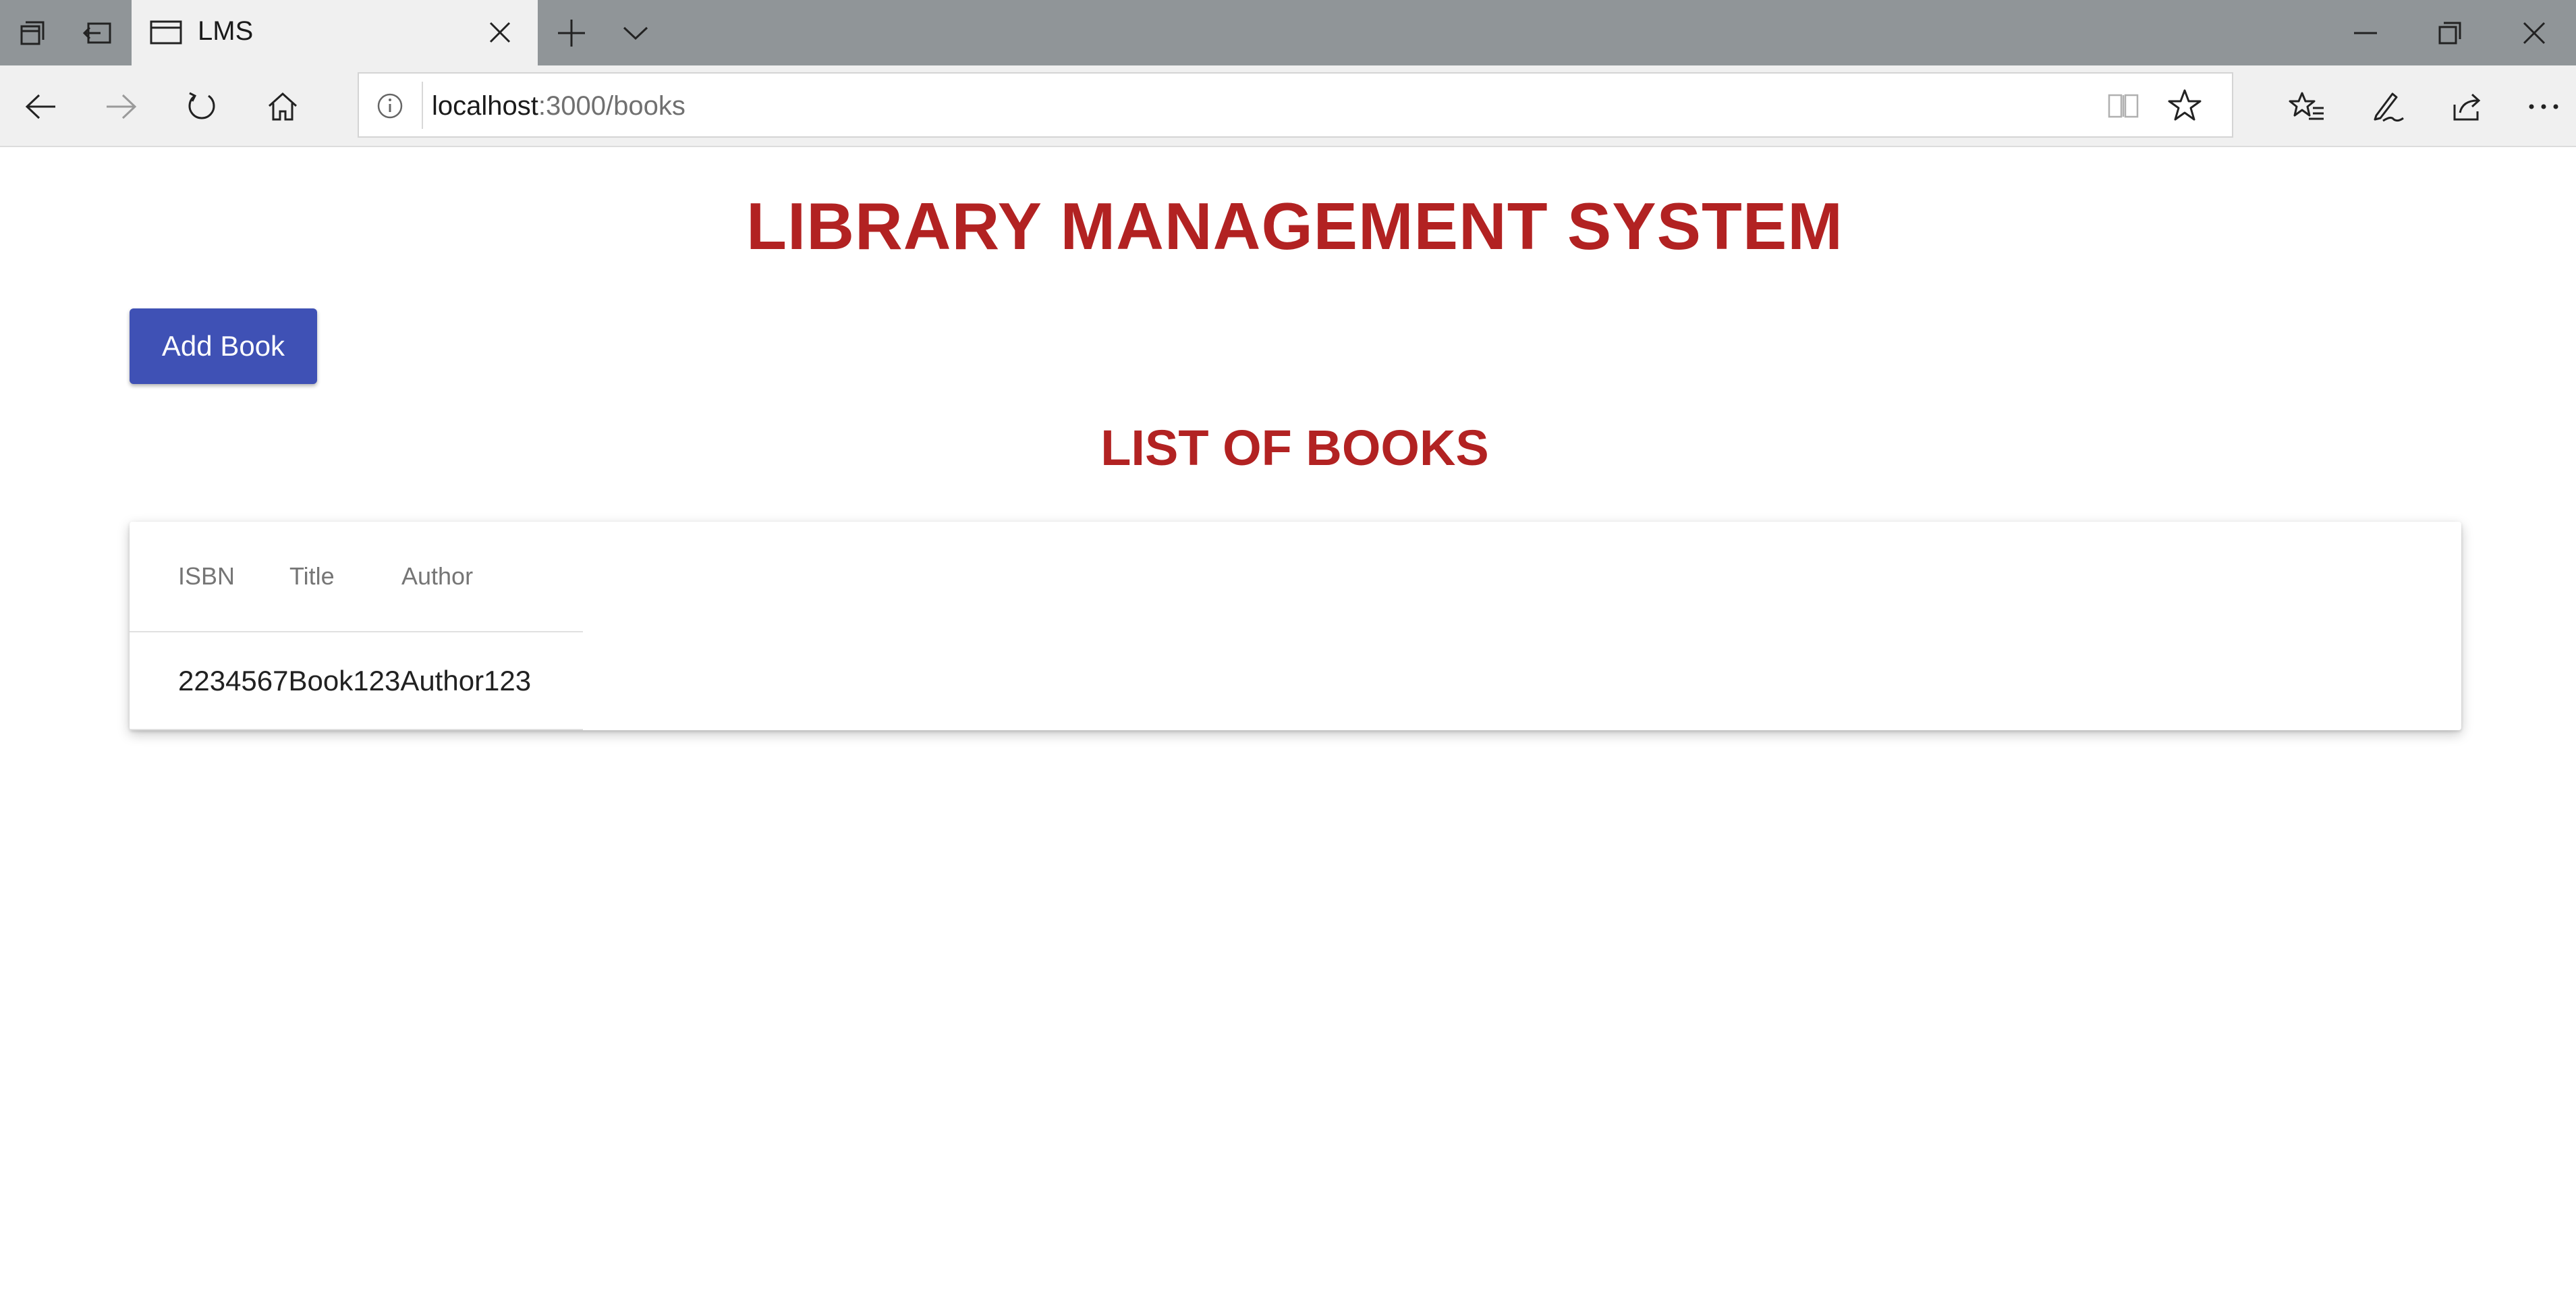 Image resolution: width=2576 pixels, height=1310 pixels. What do you see at coordinates (437, 576) in the screenshot?
I see `header-author: Author` at bounding box center [437, 576].